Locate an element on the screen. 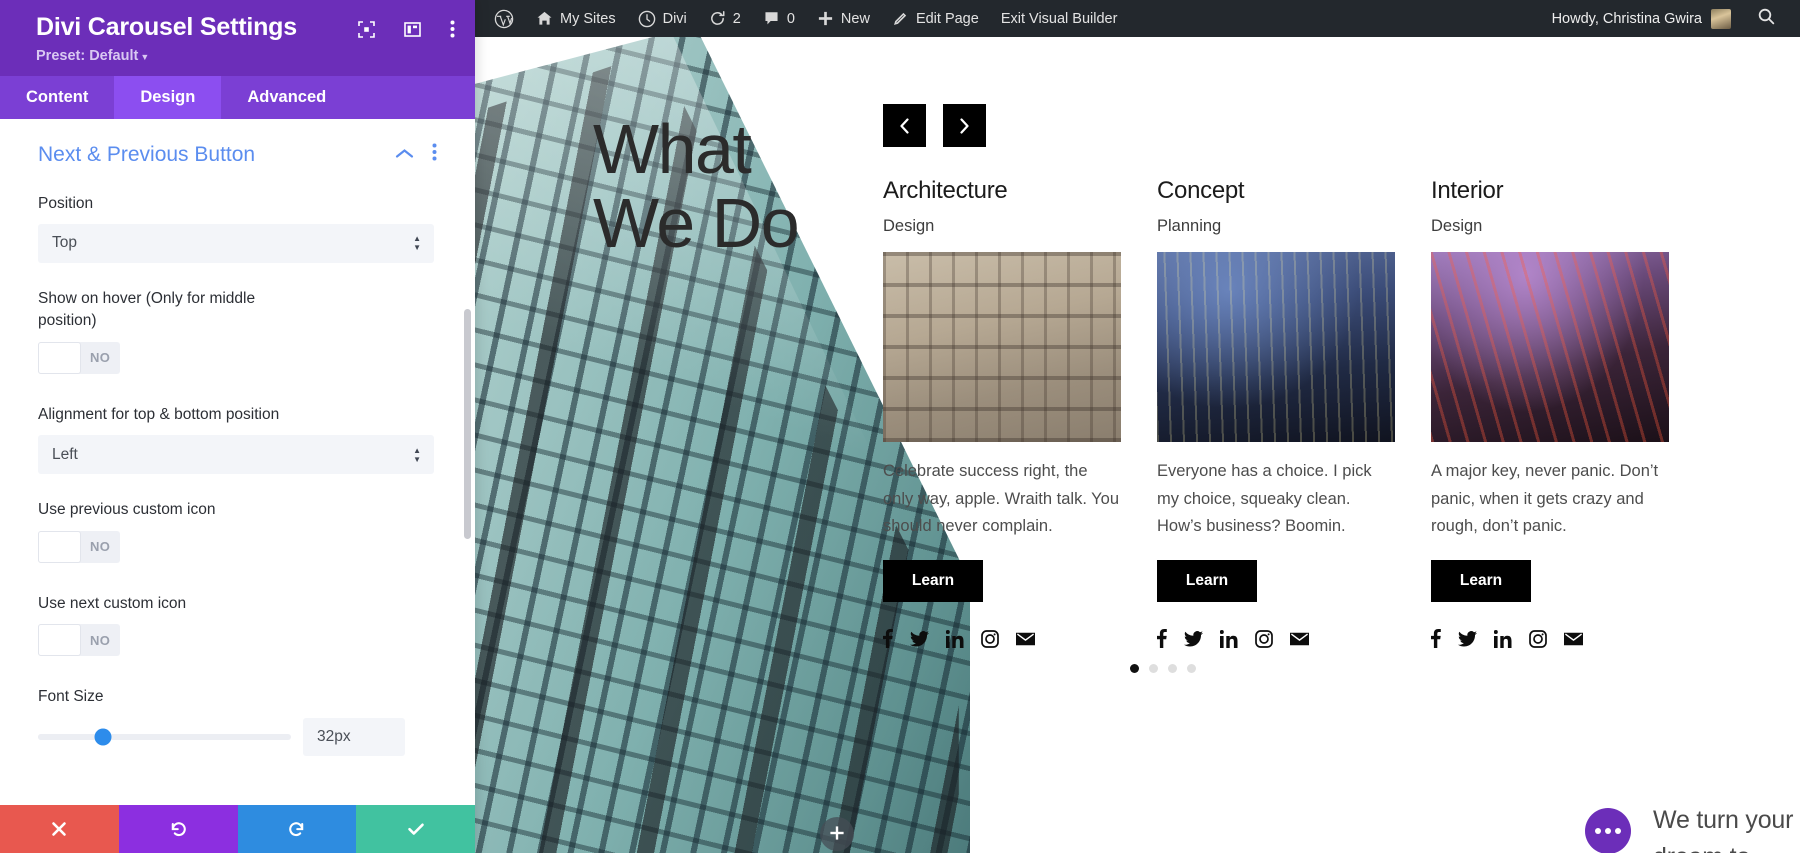 Image resolution: width=1800 pixels, height=853 pixels. howdy-label: Howdy, Christina Gwira is located at coordinates (1626, 18).